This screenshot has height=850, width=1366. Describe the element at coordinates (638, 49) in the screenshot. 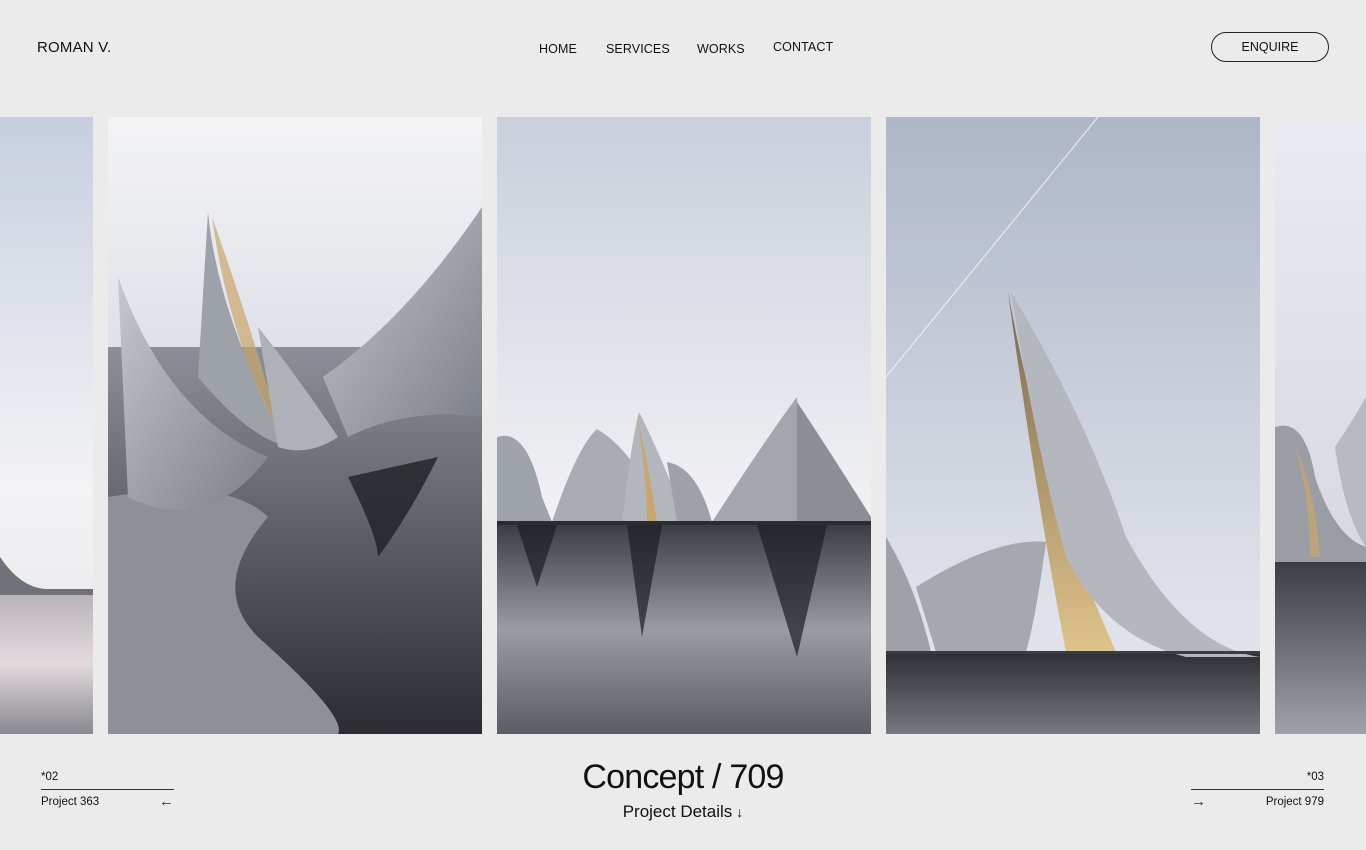

I see `nav-services: SERVICES` at that location.